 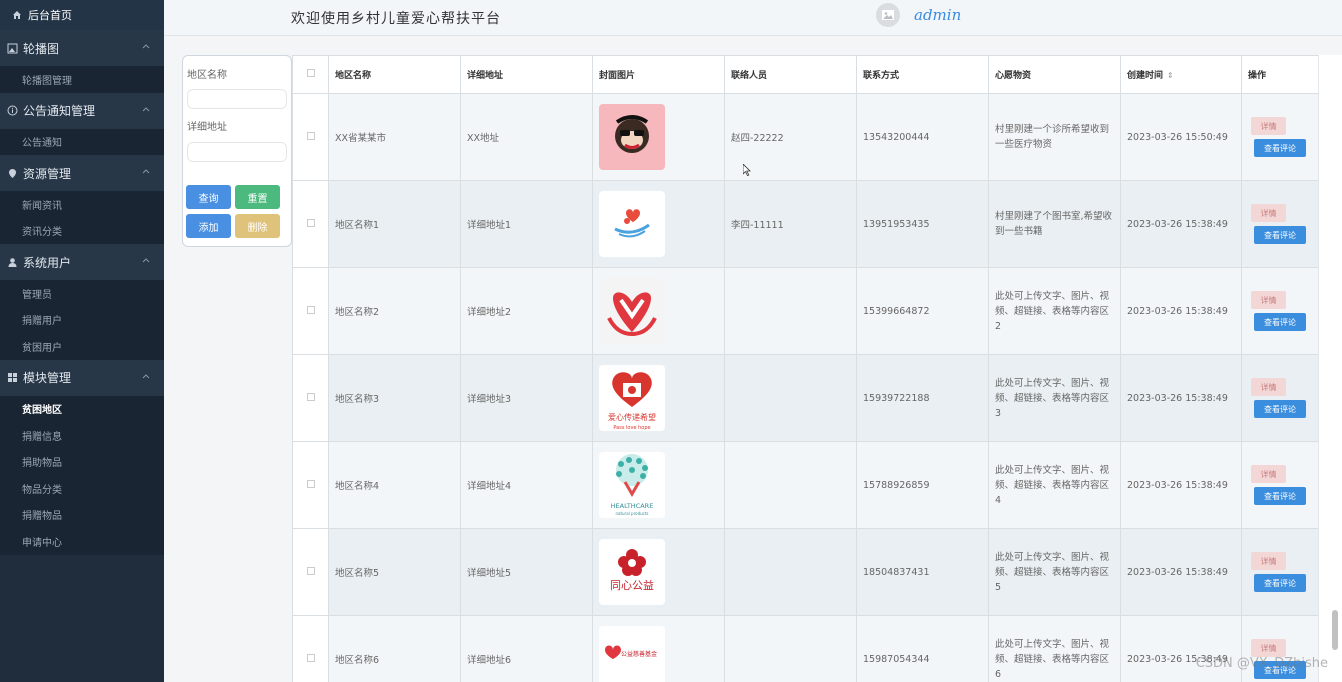 What do you see at coordinates (888, 15) in the screenshot?
I see `avatar` at bounding box center [888, 15].